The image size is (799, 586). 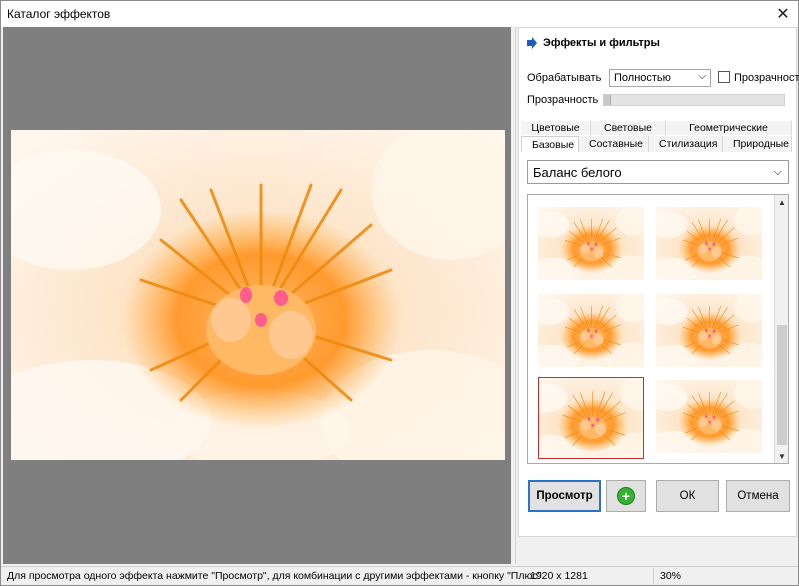 I want to click on transparency-label: Прозрачность, so click(x=563, y=100).